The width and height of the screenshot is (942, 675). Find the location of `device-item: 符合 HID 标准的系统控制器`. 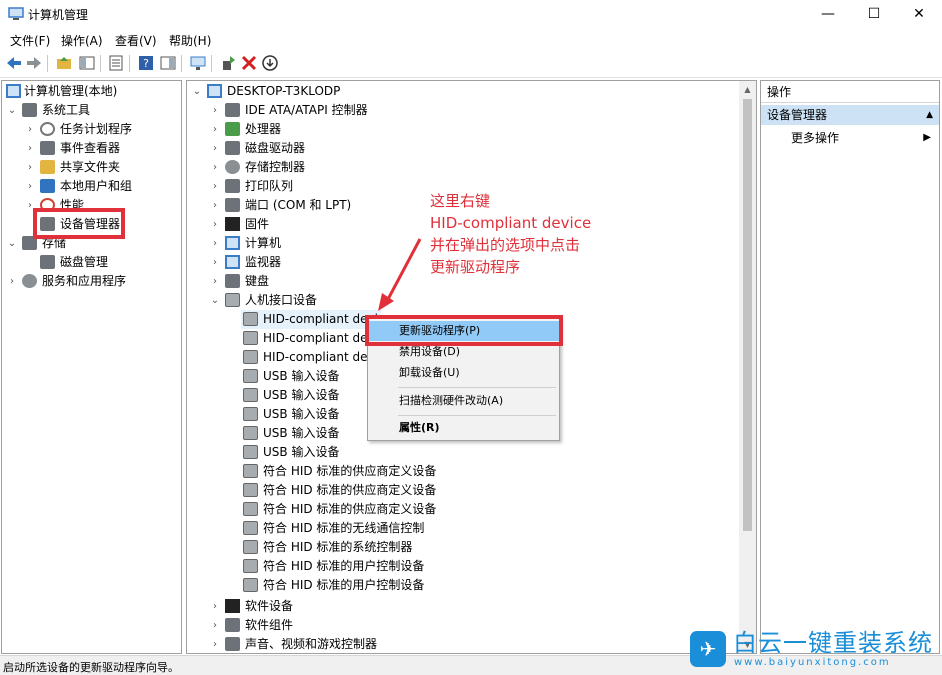

device-item: 符合 HID 标准的系统控制器 is located at coordinates (391, 547).